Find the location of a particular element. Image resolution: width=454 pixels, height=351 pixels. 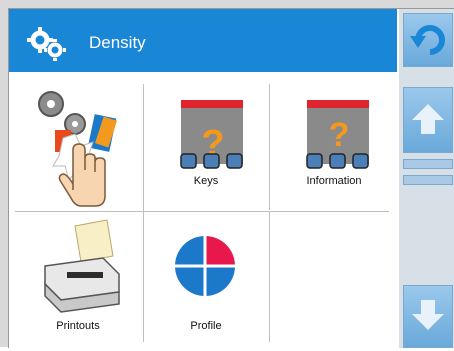

arrow-down-icon is located at coordinates (428, 315).